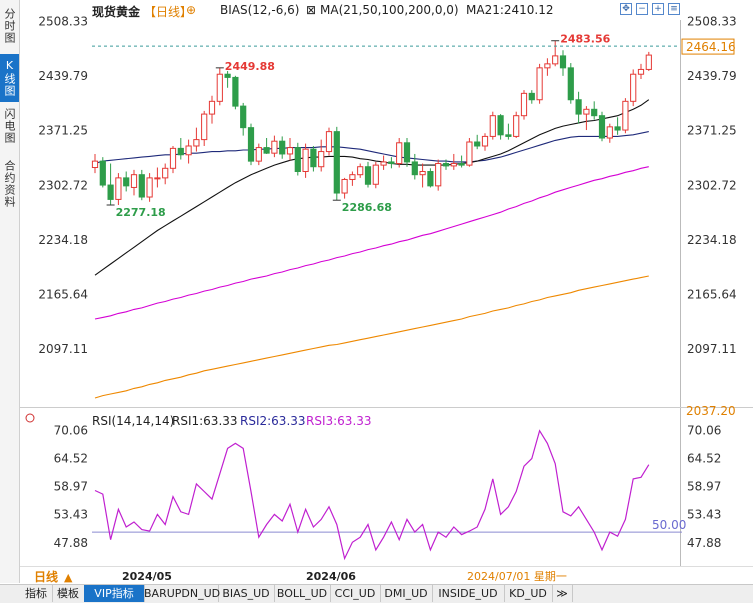  Describe the element at coordinates (712, 76) in the screenshot. I see `price-tick-right: 2439.79` at that location.